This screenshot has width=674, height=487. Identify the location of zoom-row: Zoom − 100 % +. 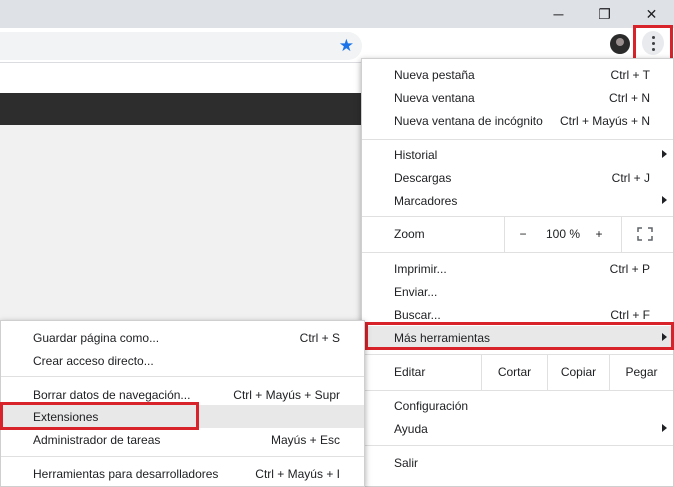
(517, 234).